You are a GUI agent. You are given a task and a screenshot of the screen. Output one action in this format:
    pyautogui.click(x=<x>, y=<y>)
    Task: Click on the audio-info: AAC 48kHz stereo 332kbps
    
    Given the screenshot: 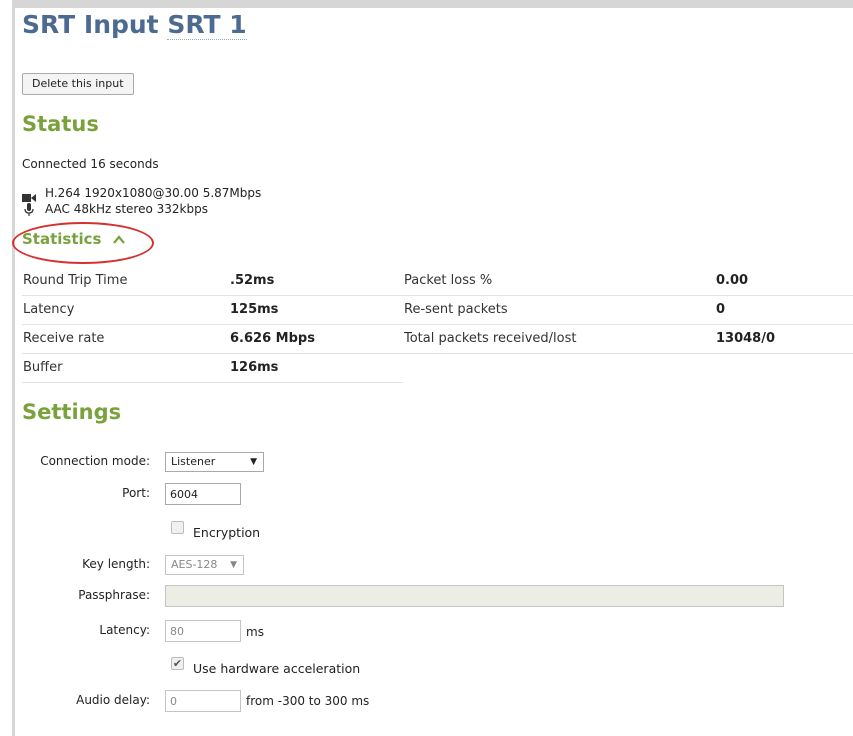 What is the action you would take?
    pyautogui.click(x=126, y=209)
    